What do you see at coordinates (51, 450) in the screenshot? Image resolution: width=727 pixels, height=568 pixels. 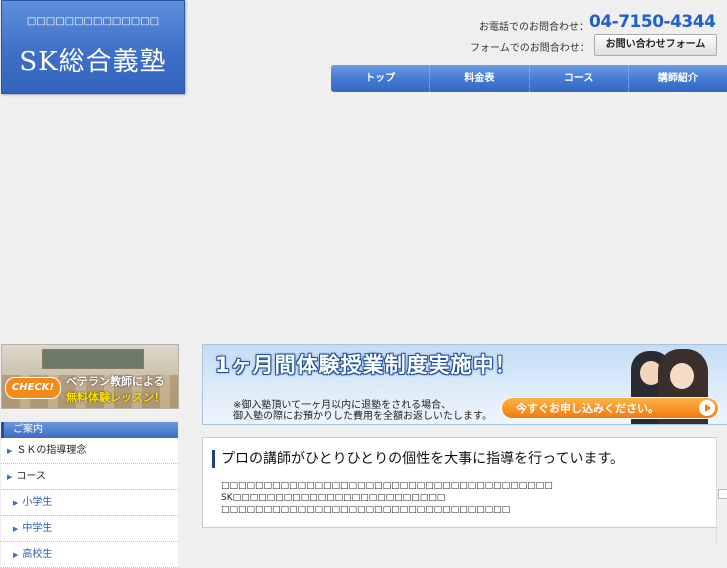 I see `sidebar-item-label: ＳＫの指導理念` at bounding box center [51, 450].